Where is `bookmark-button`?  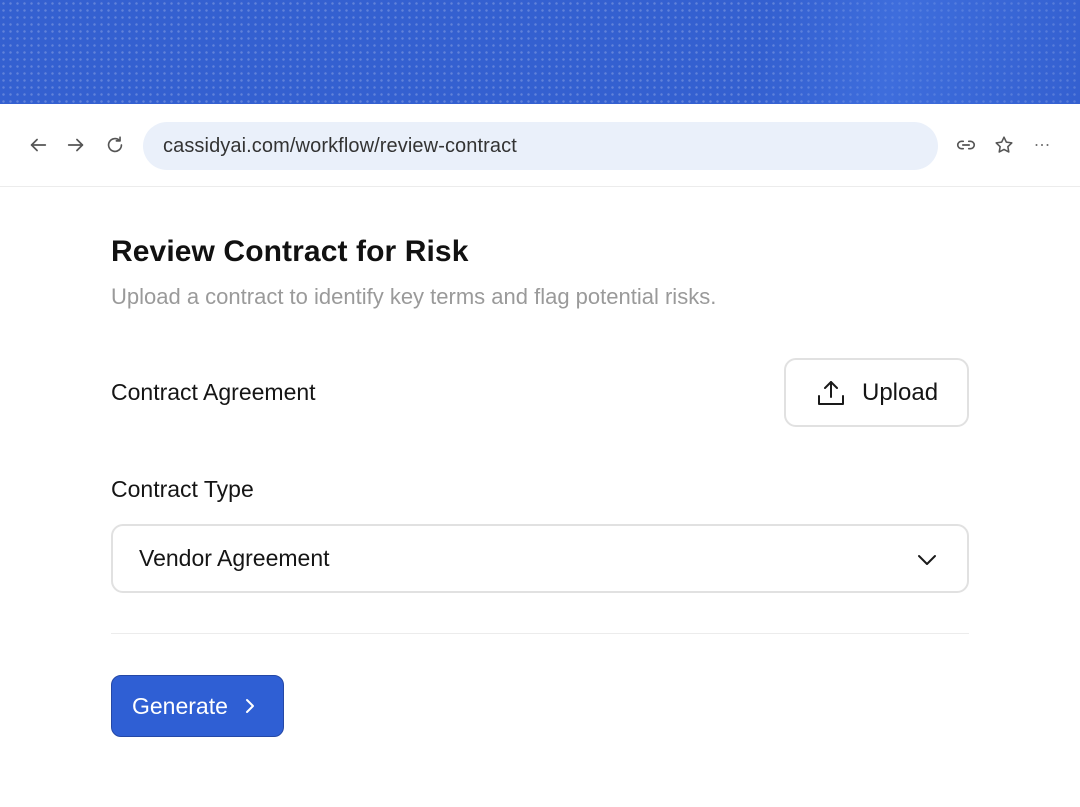 bookmark-button is located at coordinates (1004, 145).